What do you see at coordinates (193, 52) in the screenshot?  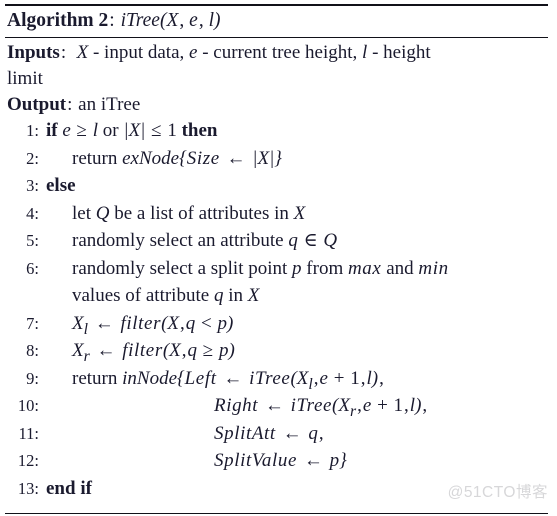 I see `inputs-var-e: e` at bounding box center [193, 52].